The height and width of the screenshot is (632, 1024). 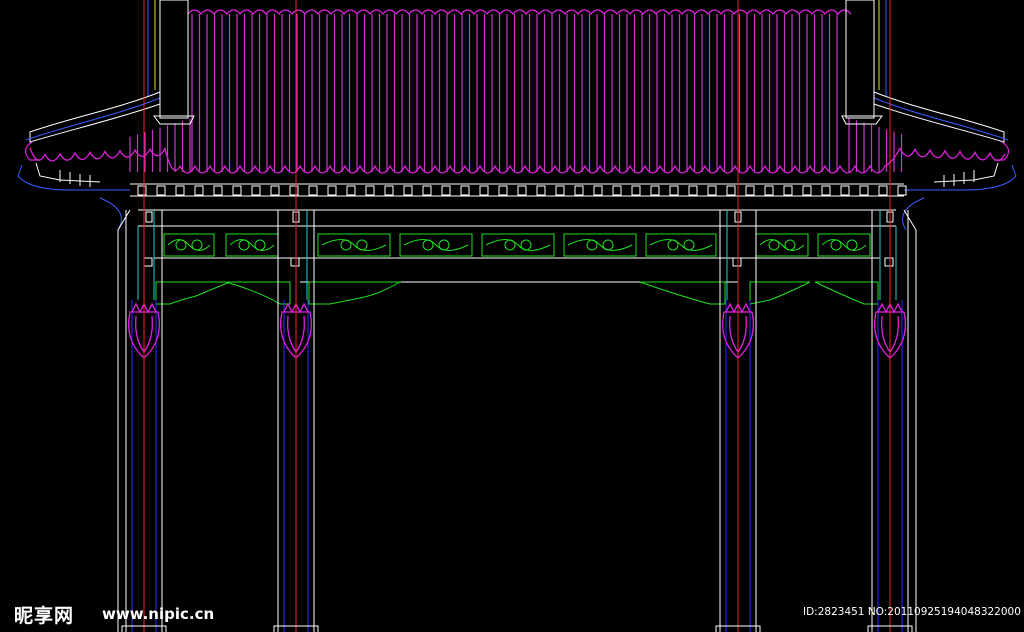 What do you see at coordinates (912, 612) in the screenshot?
I see `watermark-id: ID:2823451 NO:20110925194048322000` at bounding box center [912, 612].